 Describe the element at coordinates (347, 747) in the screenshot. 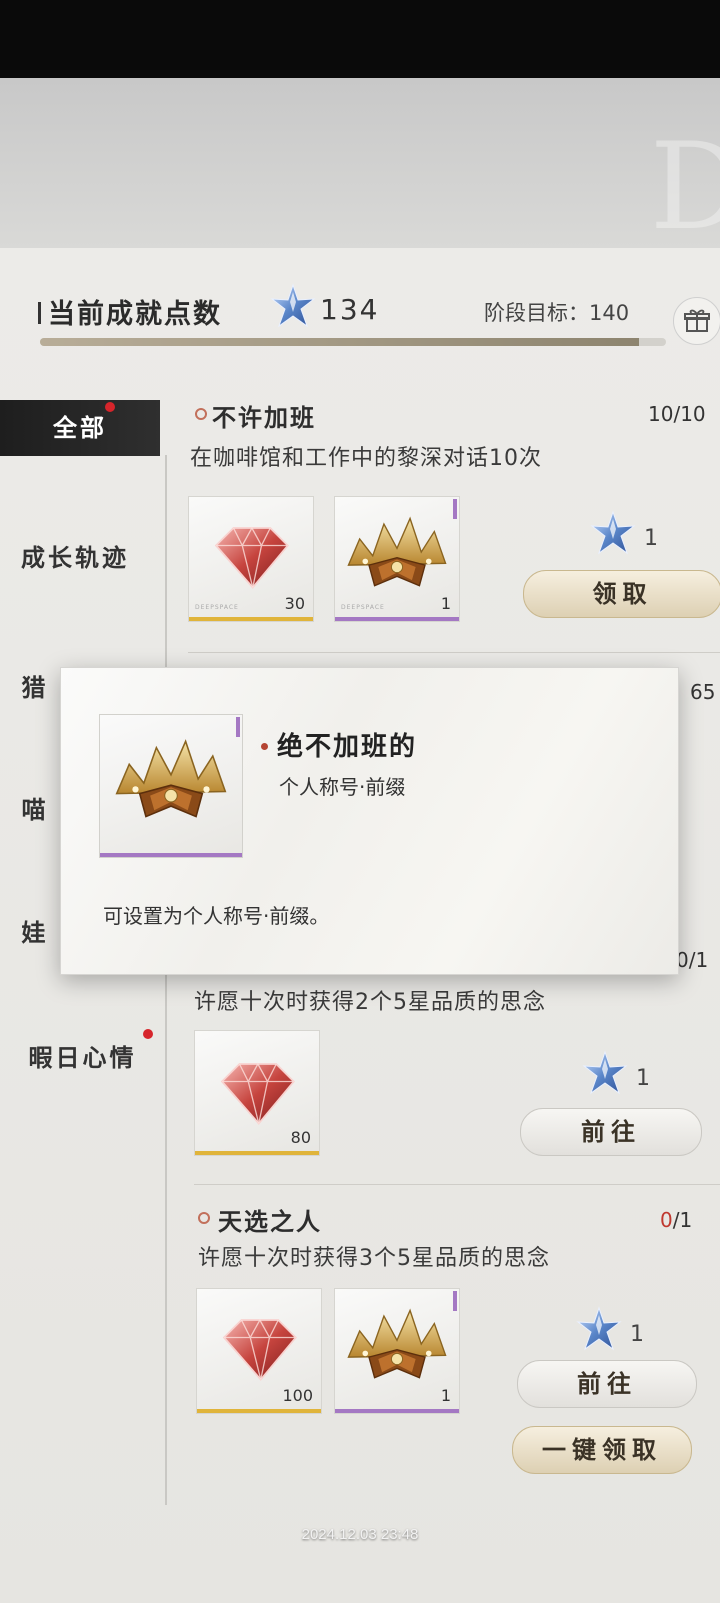

I see `popup-item-name: 绝不加班的` at that location.